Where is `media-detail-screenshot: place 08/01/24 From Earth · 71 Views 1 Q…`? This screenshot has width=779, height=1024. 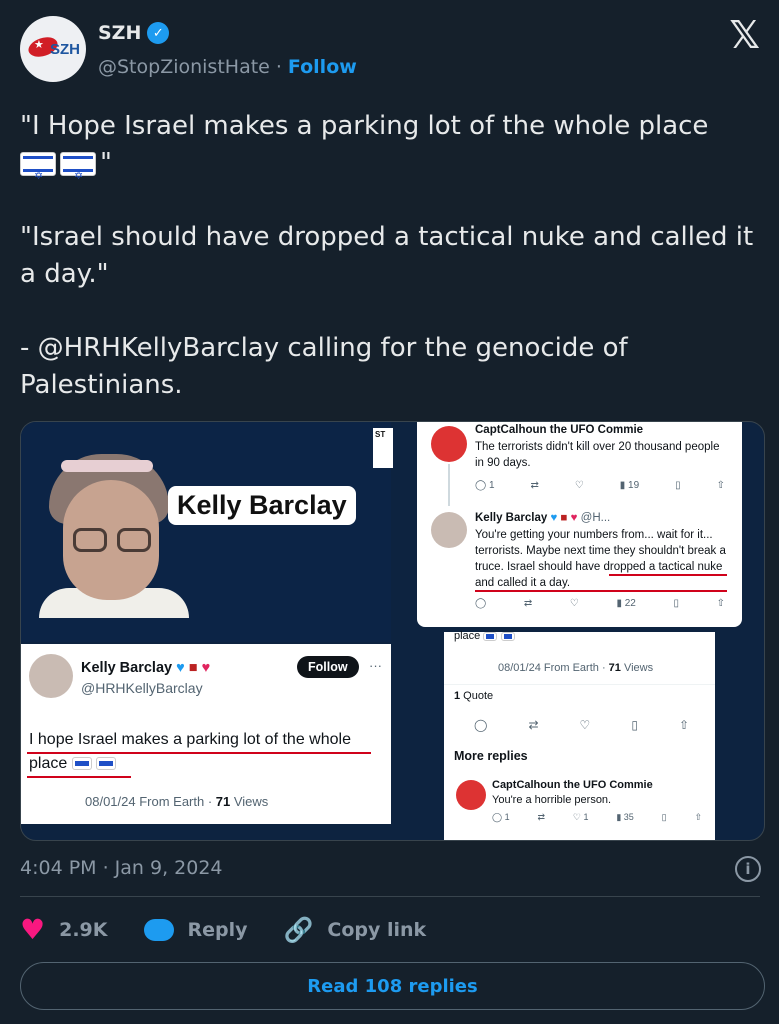 media-detail-screenshot: place 08/01/24 From Earth · 71 Views 1 Q… is located at coordinates (579, 735).